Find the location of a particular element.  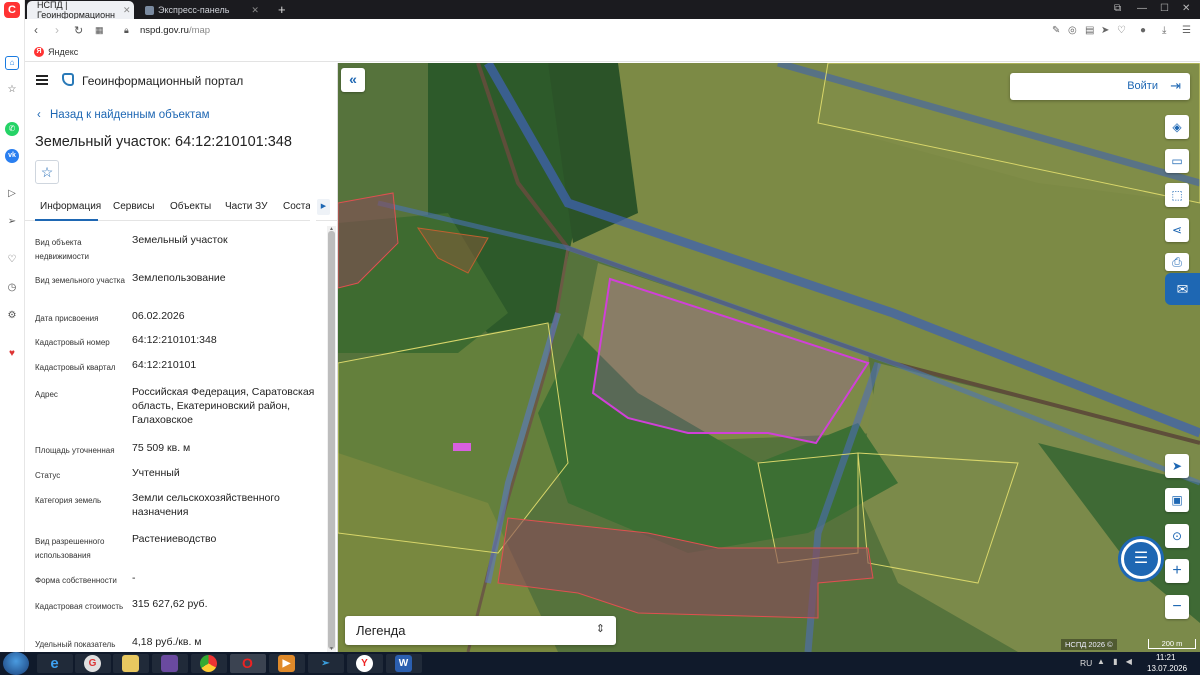

geo-search-button: ⊙ is located at coordinates (1177, 536).